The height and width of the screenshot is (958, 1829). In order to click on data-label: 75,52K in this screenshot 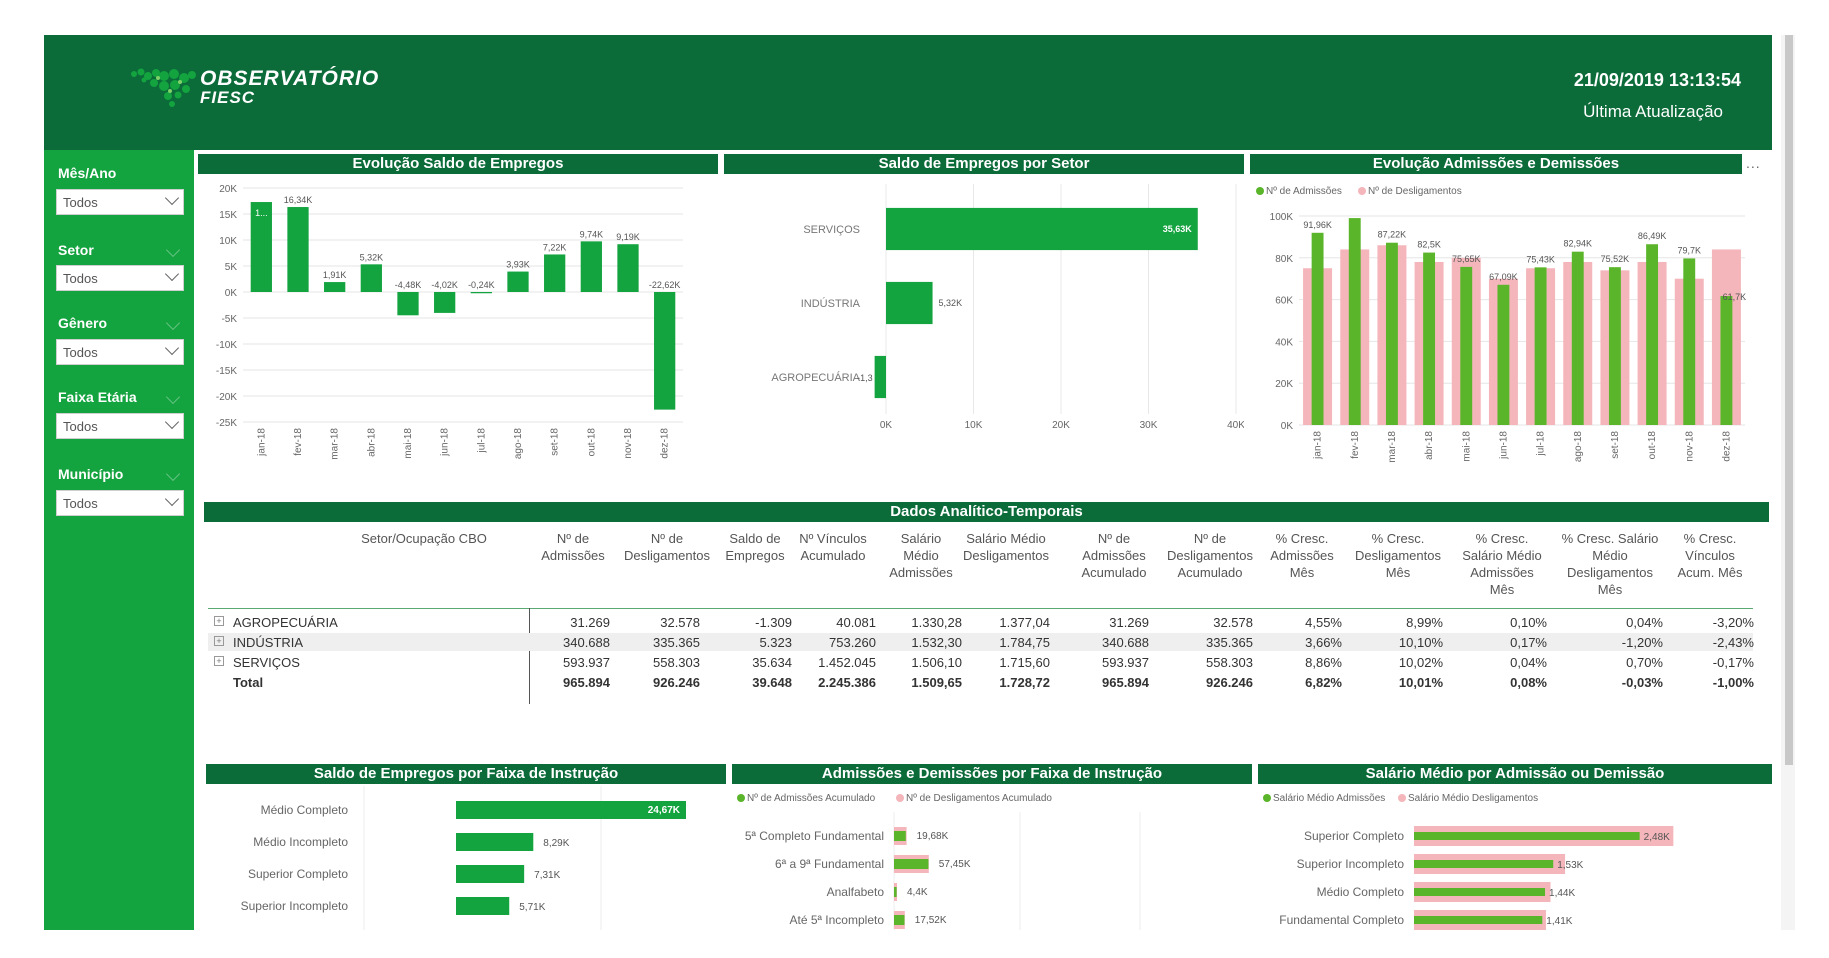, I will do `click(1615, 259)`.